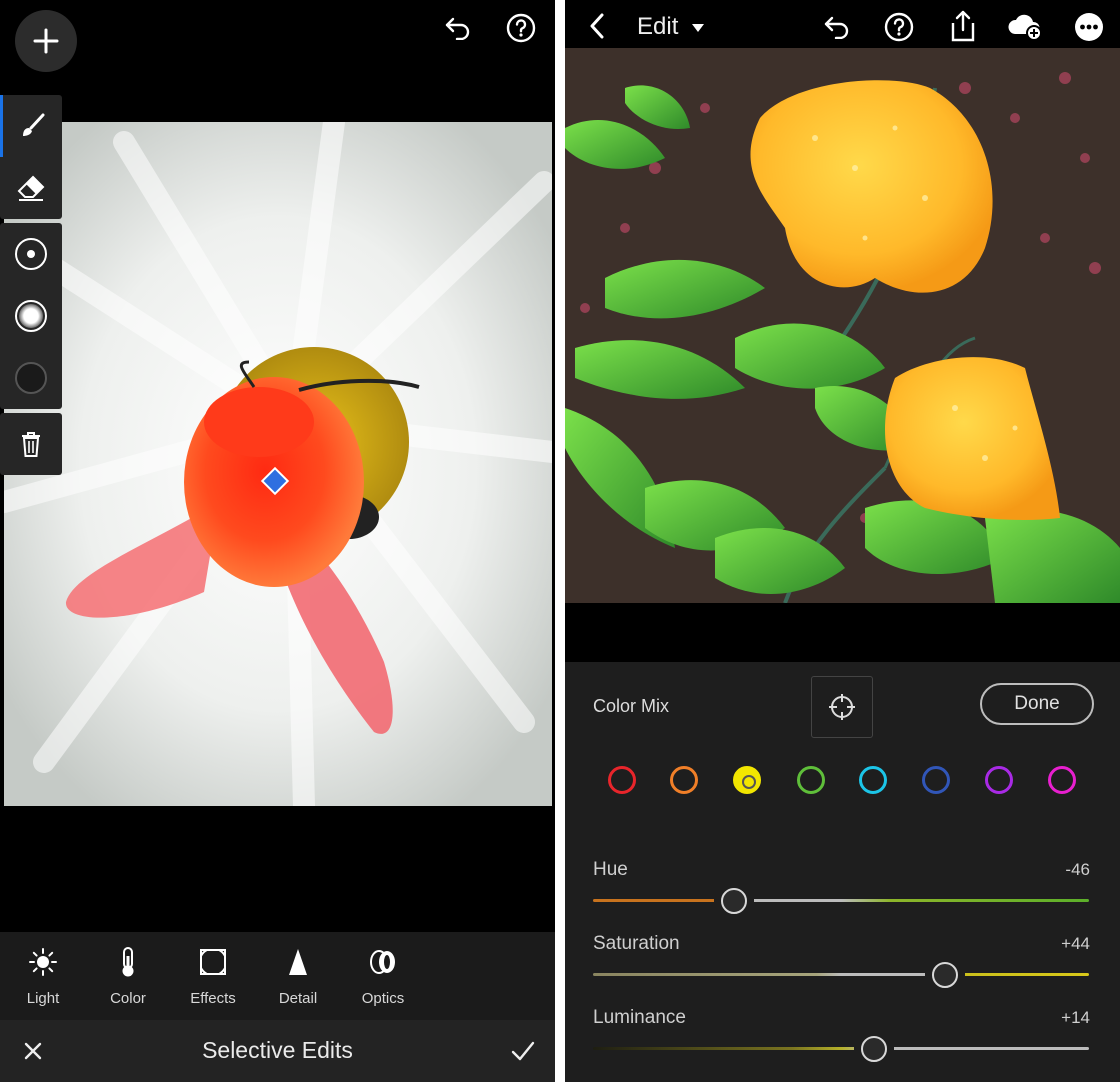  I want to click on brush-tool, so click(31, 126).